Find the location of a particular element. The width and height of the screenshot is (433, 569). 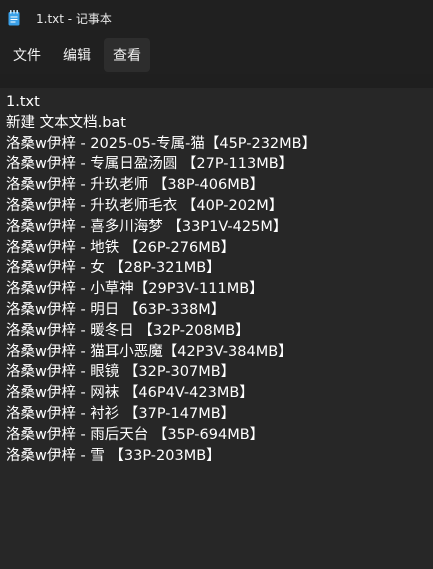

text-line: 洛桑w伊梓 - 地铁 【26P-276MB】 is located at coordinates (121, 247).